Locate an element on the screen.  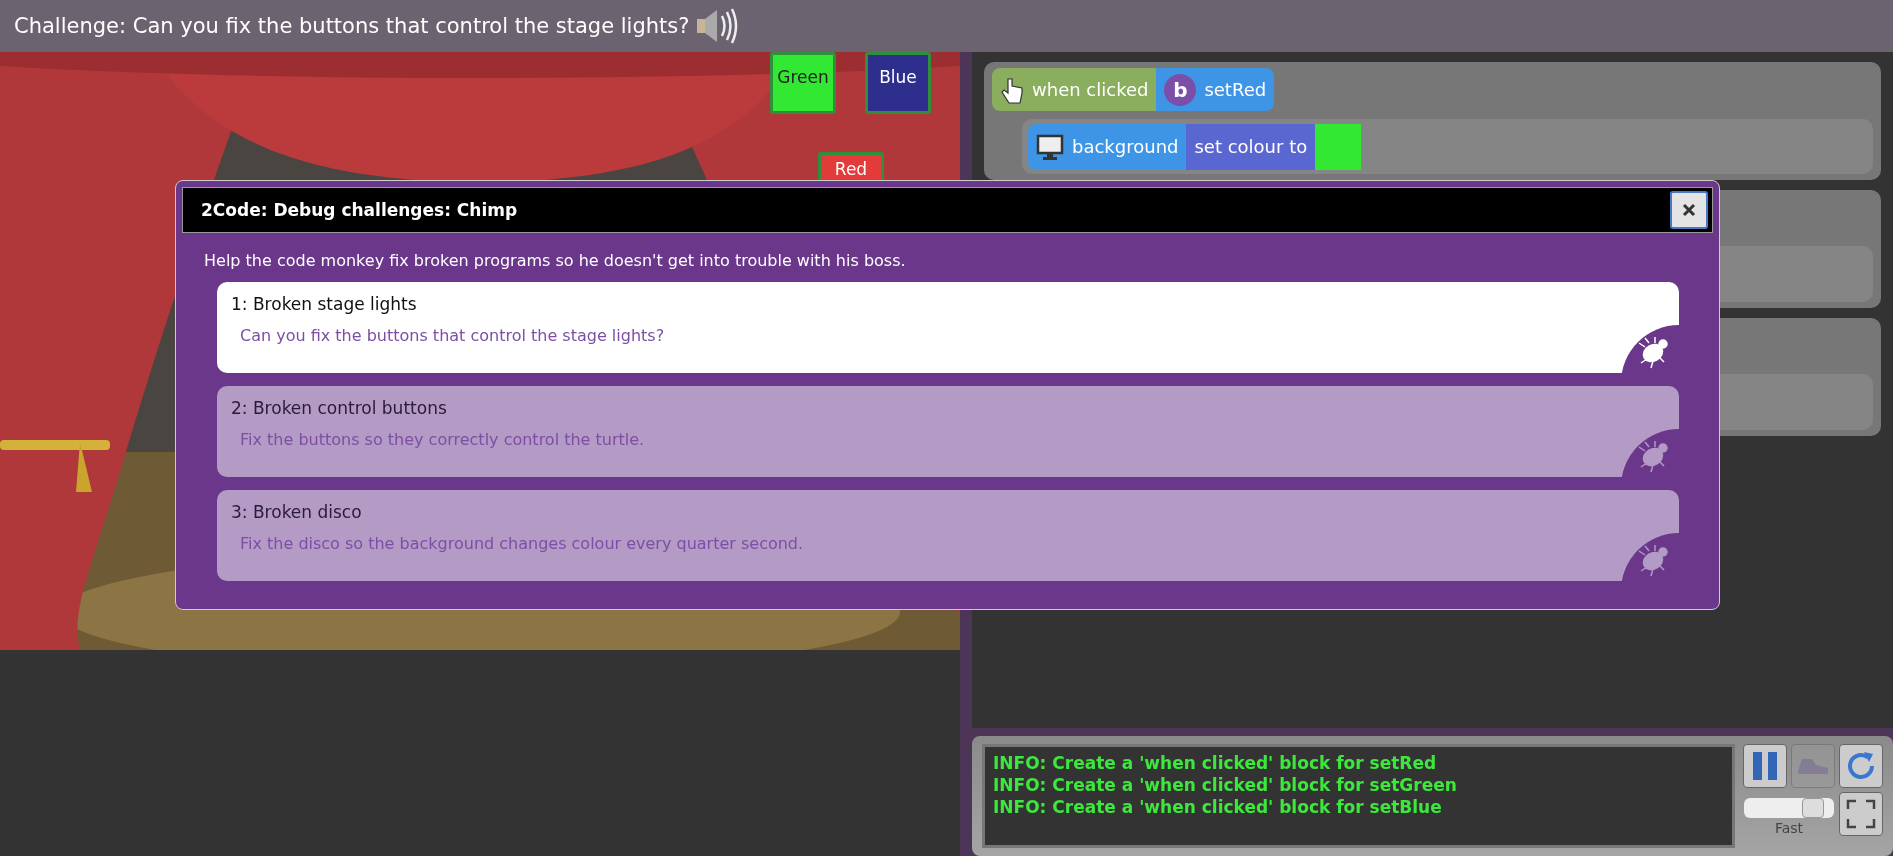
challenge-title: 1: Broken stage lights is located at coordinates (324, 304).